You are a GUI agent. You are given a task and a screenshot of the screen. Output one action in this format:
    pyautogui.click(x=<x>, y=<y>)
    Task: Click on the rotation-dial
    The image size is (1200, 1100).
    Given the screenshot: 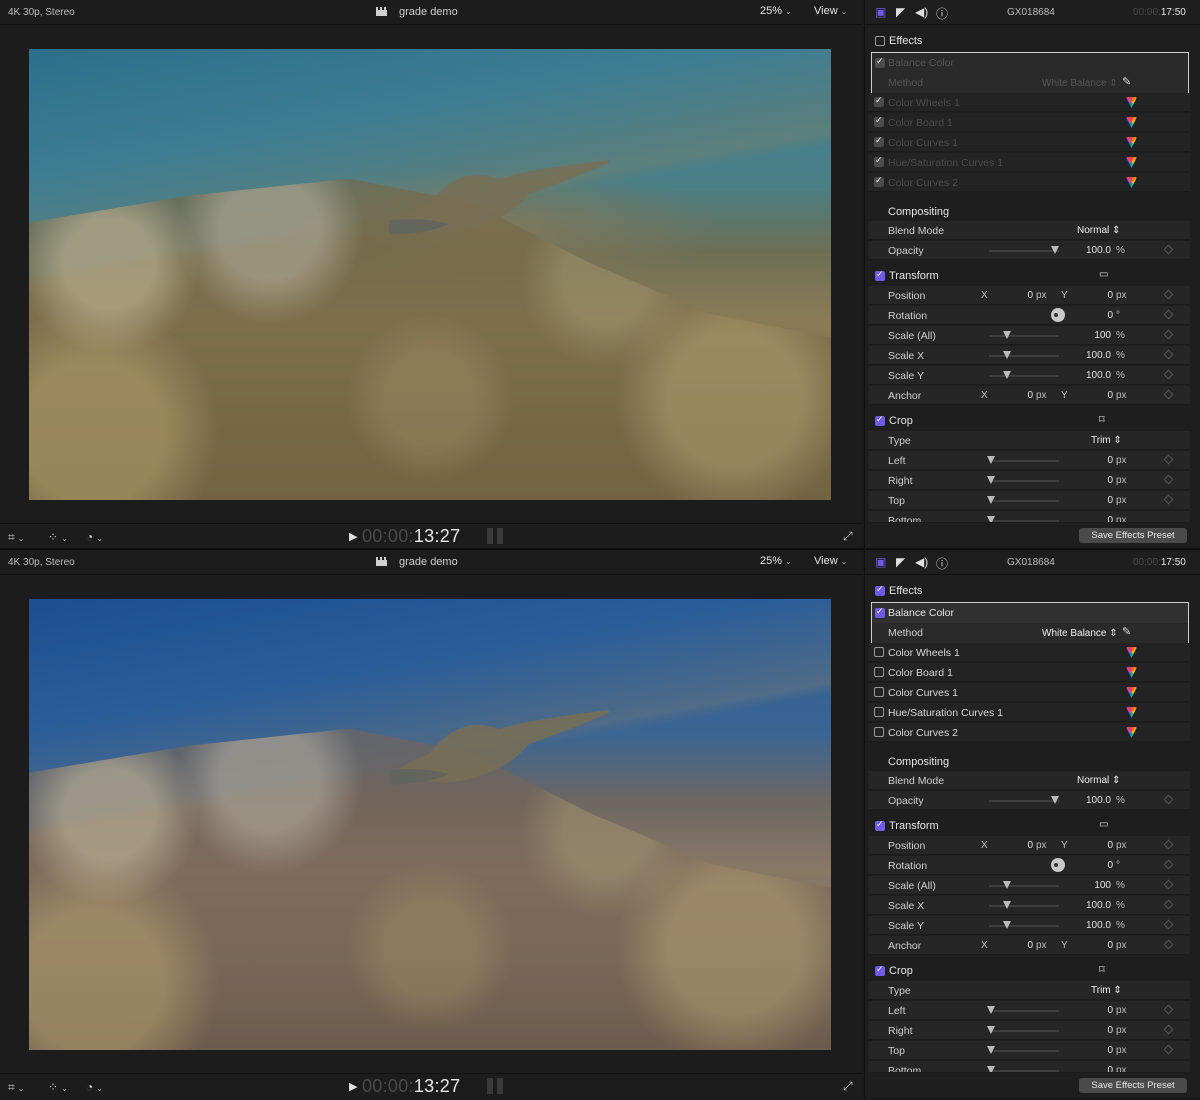 What is the action you would take?
    pyautogui.click(x=1058, y=865)
    